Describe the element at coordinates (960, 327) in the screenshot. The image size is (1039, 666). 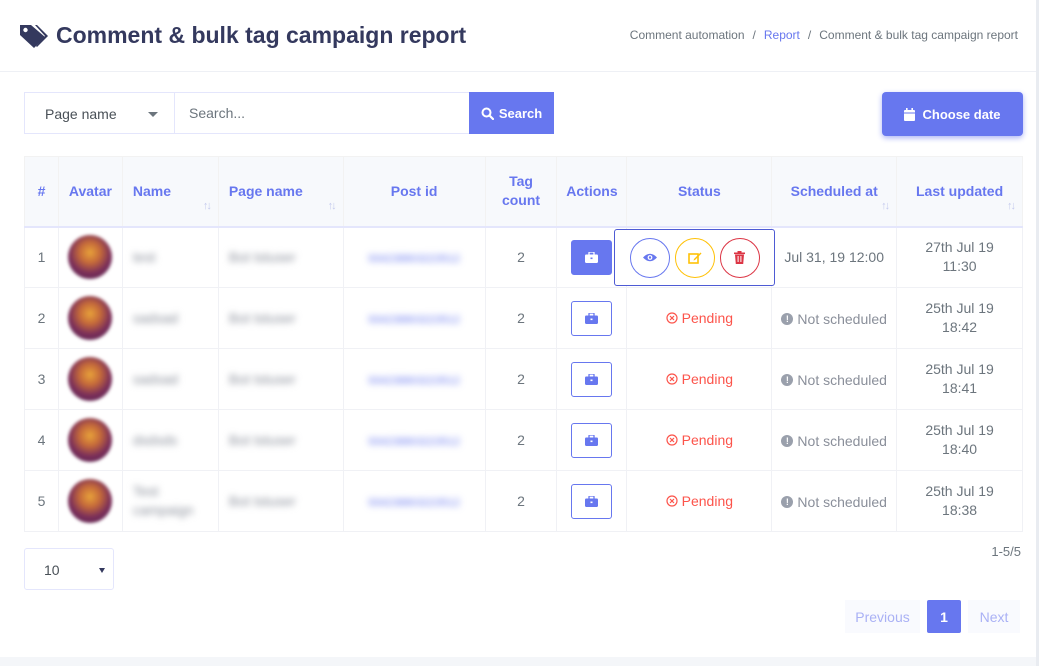
I see `updated-time: 18:42` at that location.